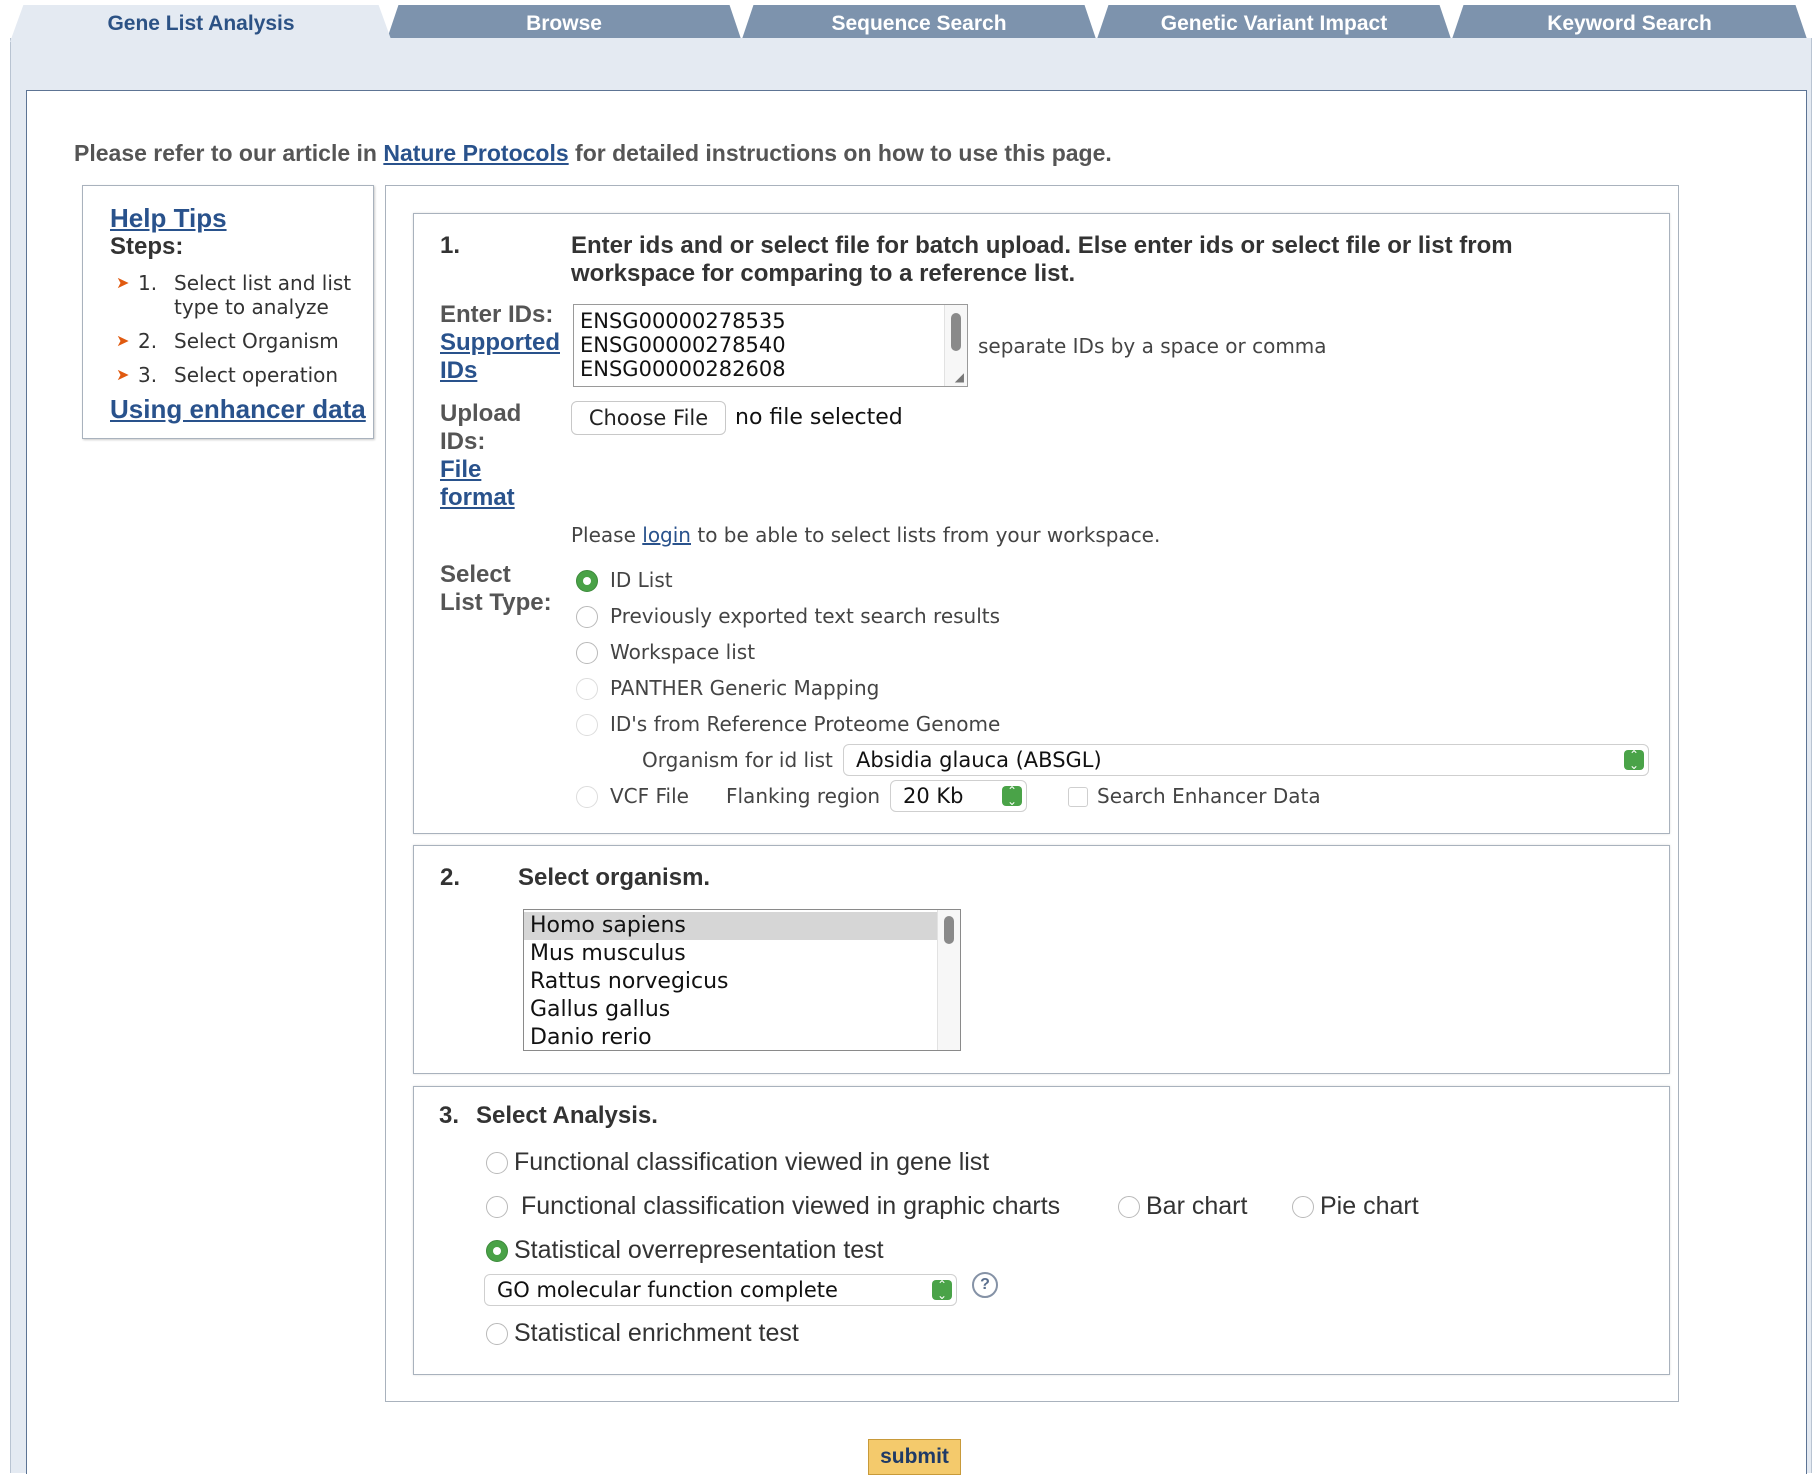  Describe the element at coordinates (641, 580) in the screenshot. I see `radio-label: ID List` at that location.